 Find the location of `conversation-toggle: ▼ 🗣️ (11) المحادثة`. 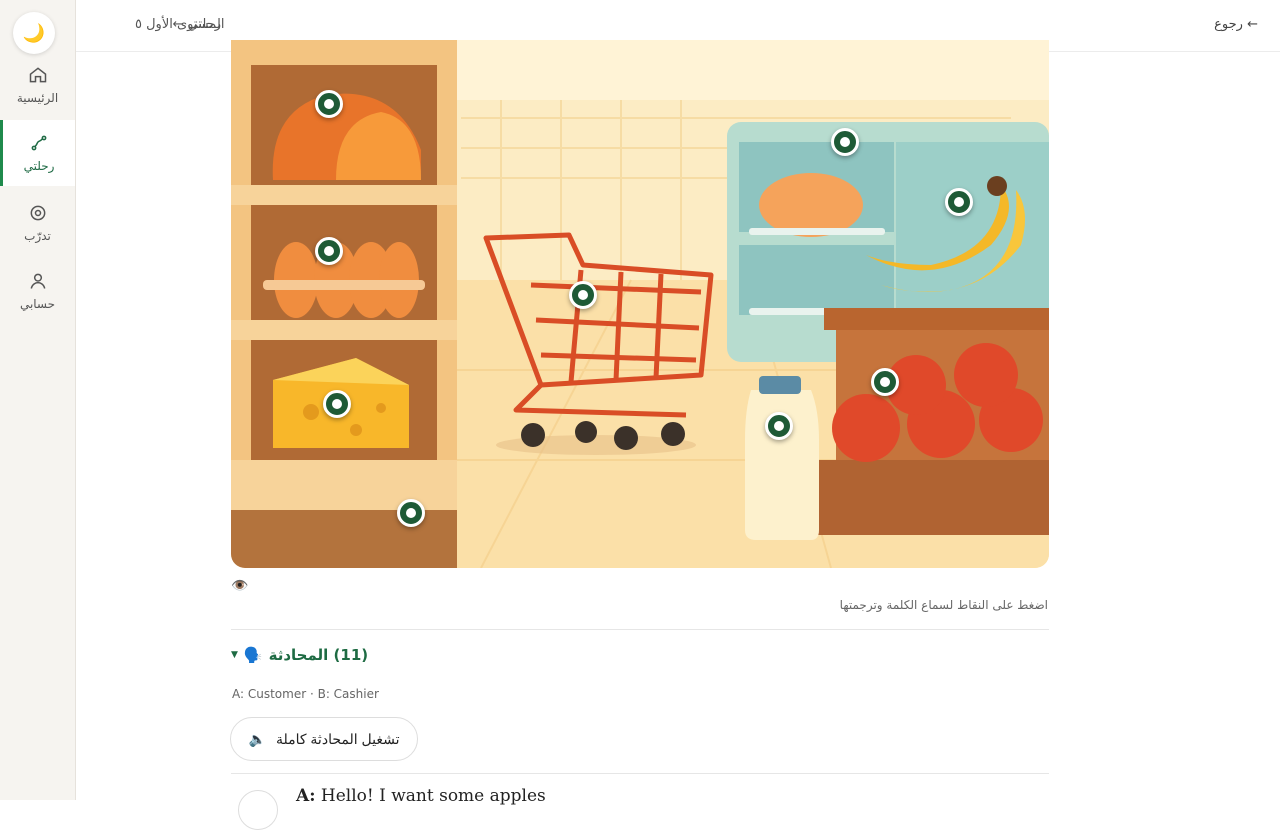

conversation-toggle: ▼ 🗣️ (11) المحادثة is located at coordinates (299, 655).